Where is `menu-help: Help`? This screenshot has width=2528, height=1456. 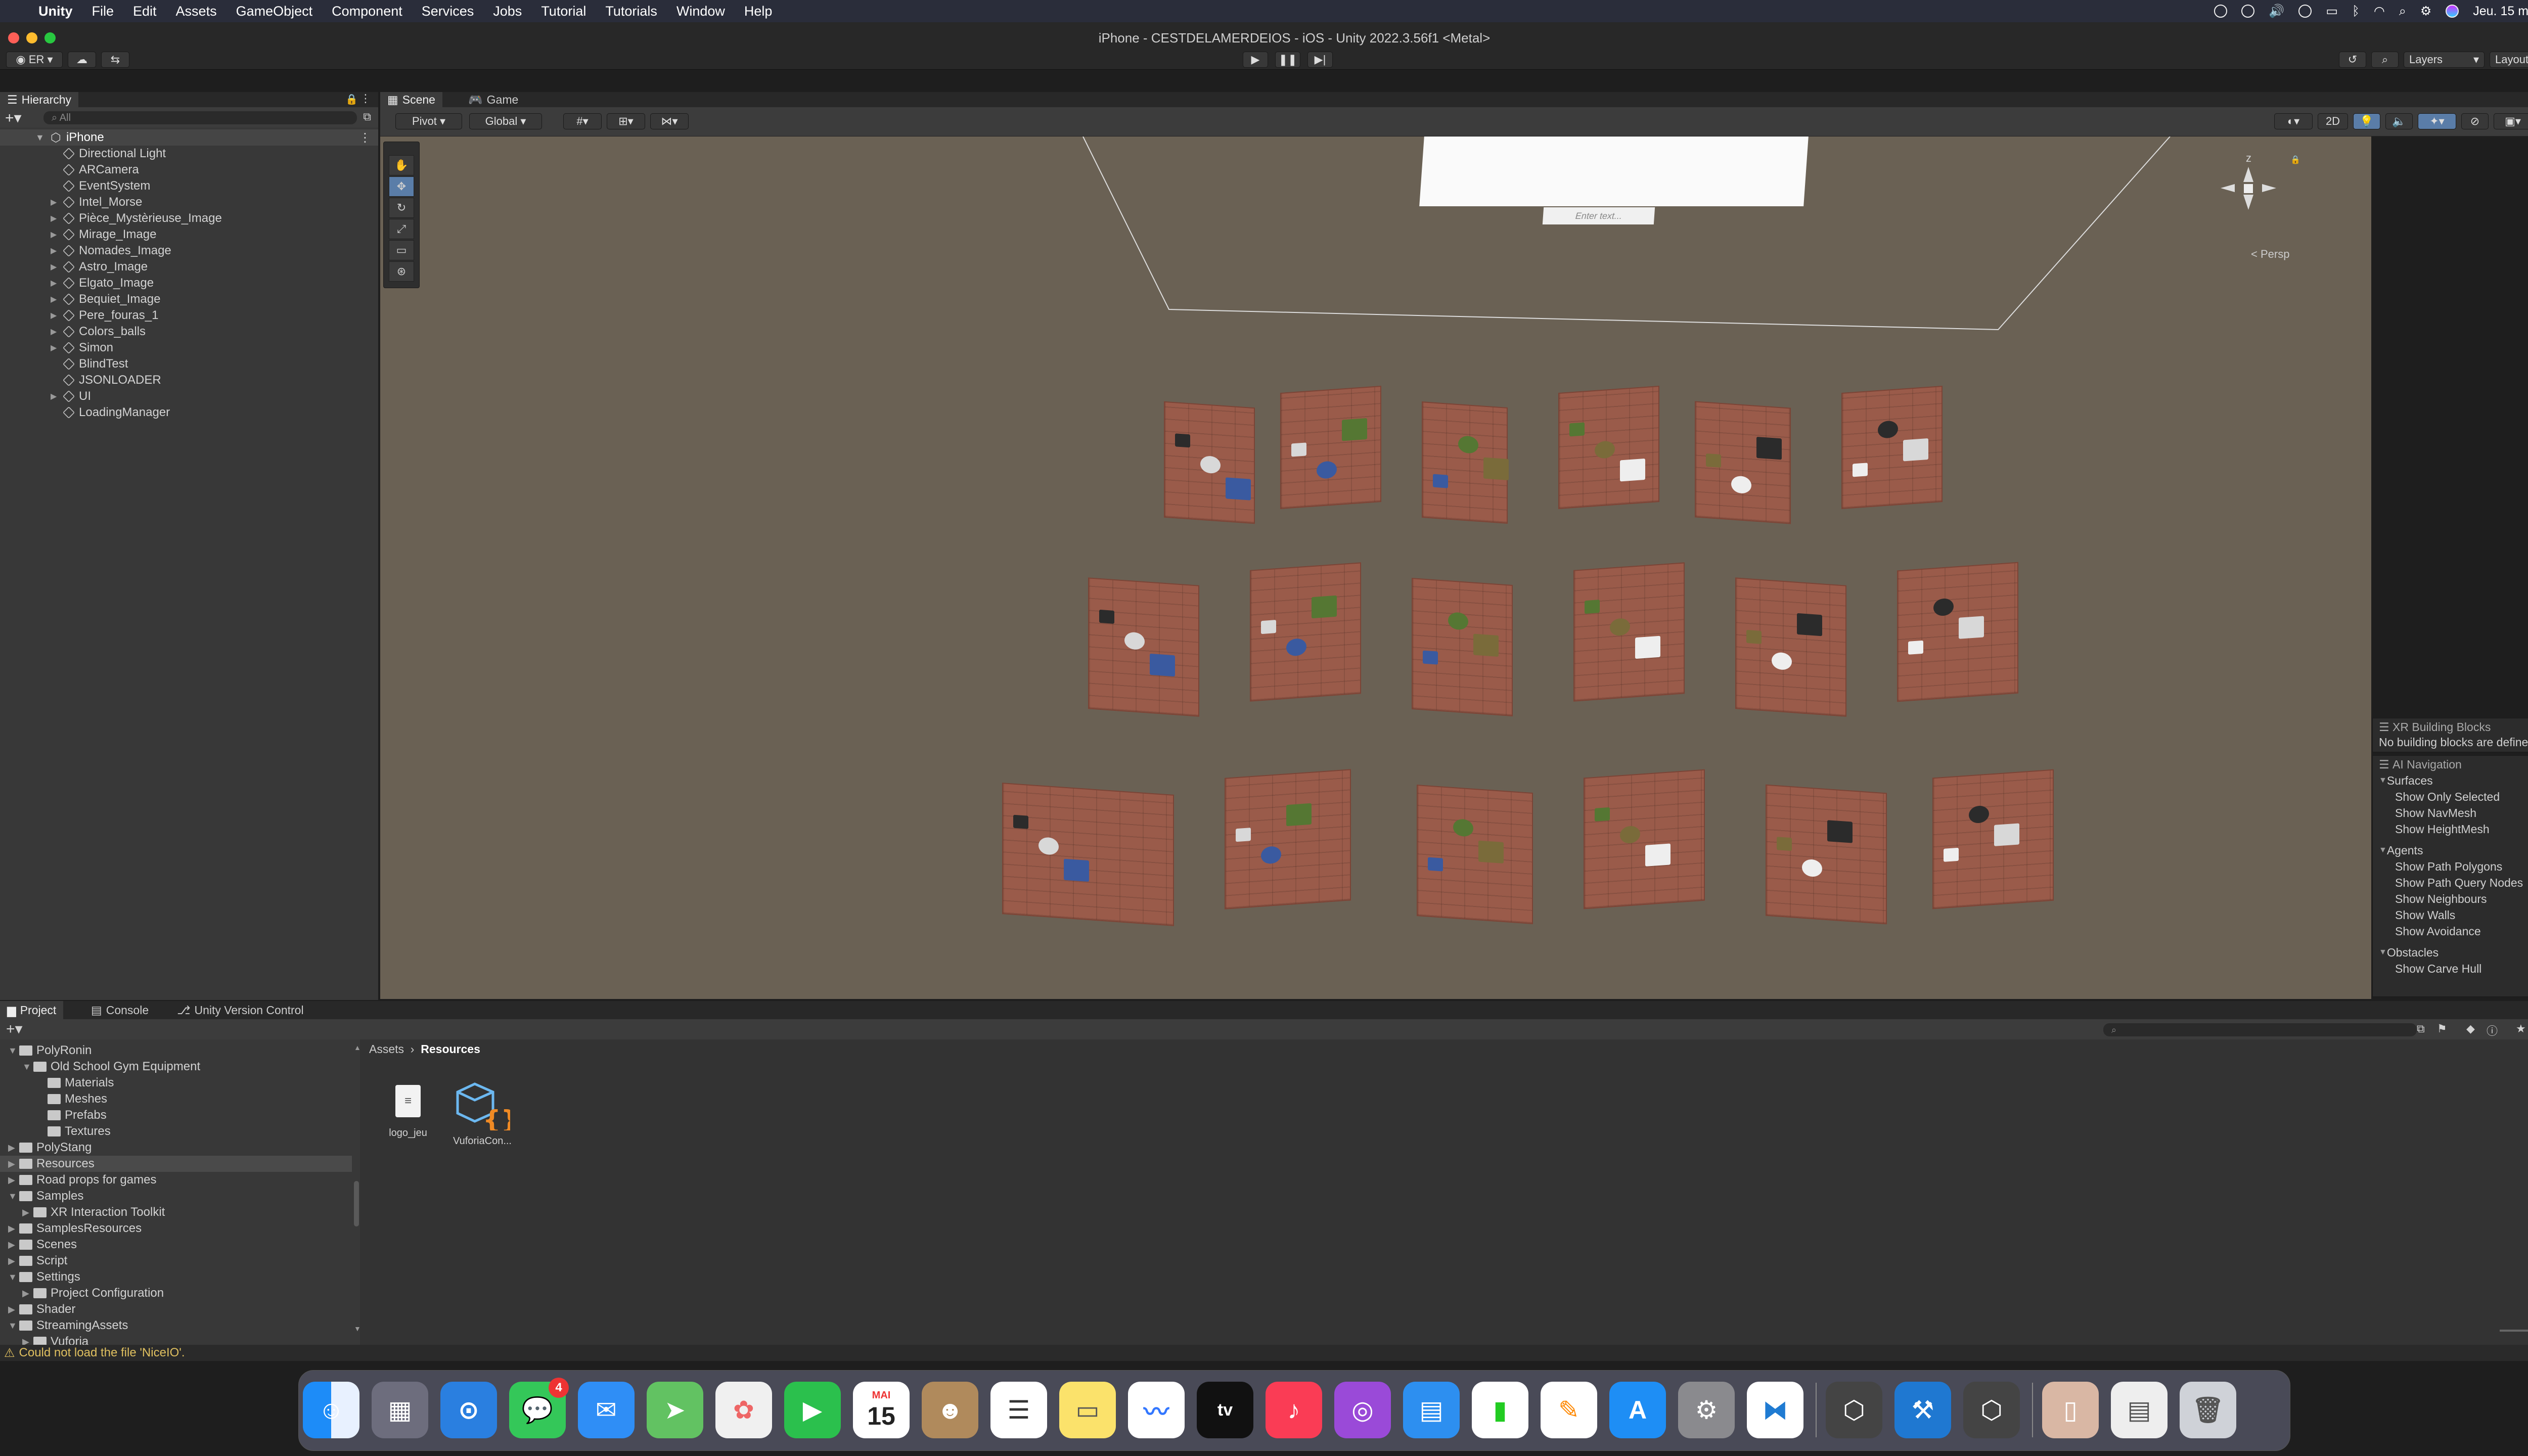
menu-help: Help is located at coordinates (759, 11).